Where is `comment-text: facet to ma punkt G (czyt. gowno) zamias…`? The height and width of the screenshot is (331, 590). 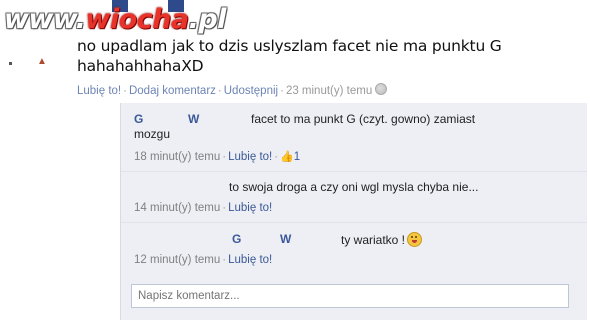
comment-text: facet to ma punkt G (czyt. gowno) zamias… is located at coordinates (363, 119).